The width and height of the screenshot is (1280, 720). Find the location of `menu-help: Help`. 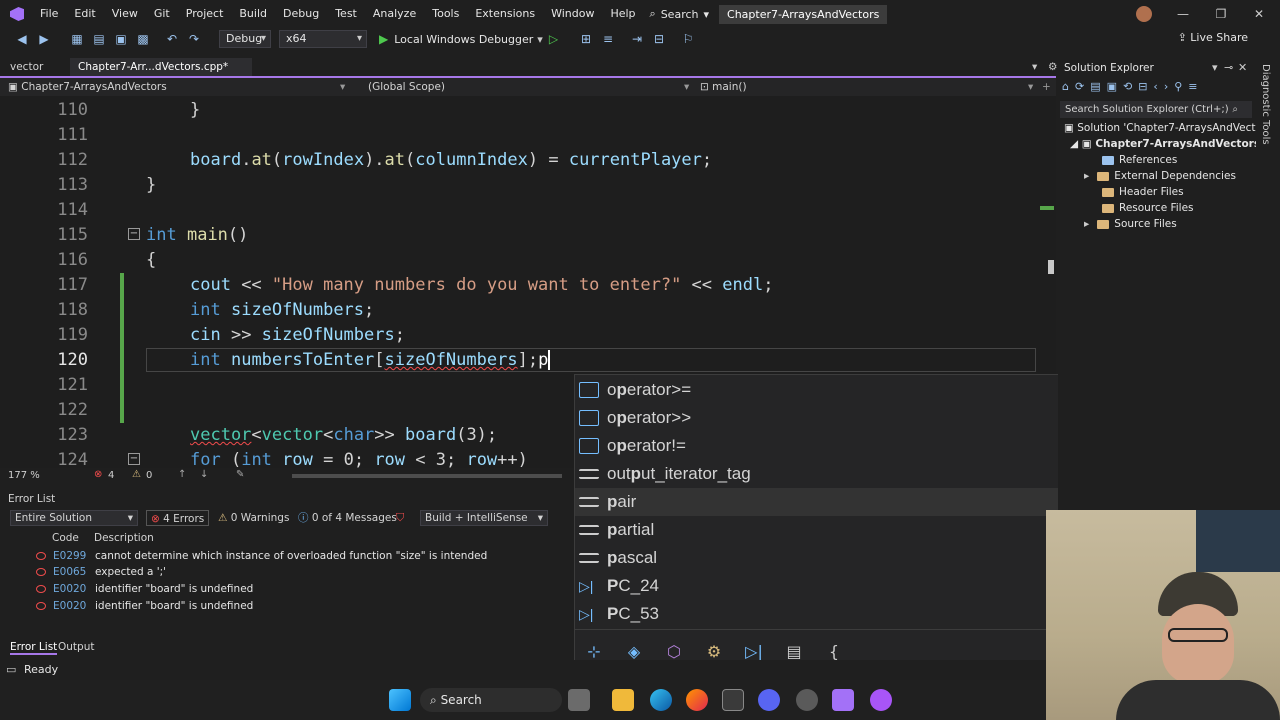

menu-help: Help is located at coordinates (622, 14).